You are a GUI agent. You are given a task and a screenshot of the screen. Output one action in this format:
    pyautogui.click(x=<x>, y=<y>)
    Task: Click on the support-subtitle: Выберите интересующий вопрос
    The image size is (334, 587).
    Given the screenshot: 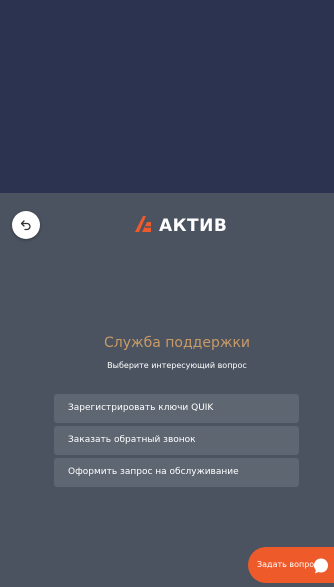 What is the action you would take?
    pyautogui.click(x=177, y=365)
    